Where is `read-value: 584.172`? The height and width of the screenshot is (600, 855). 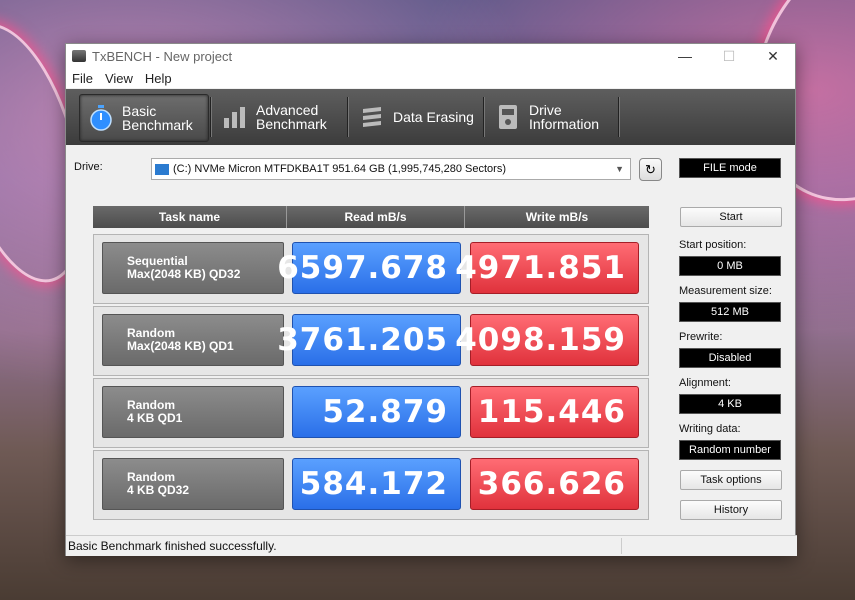 read-value: 584.172 is located at coordinates (376, 484).